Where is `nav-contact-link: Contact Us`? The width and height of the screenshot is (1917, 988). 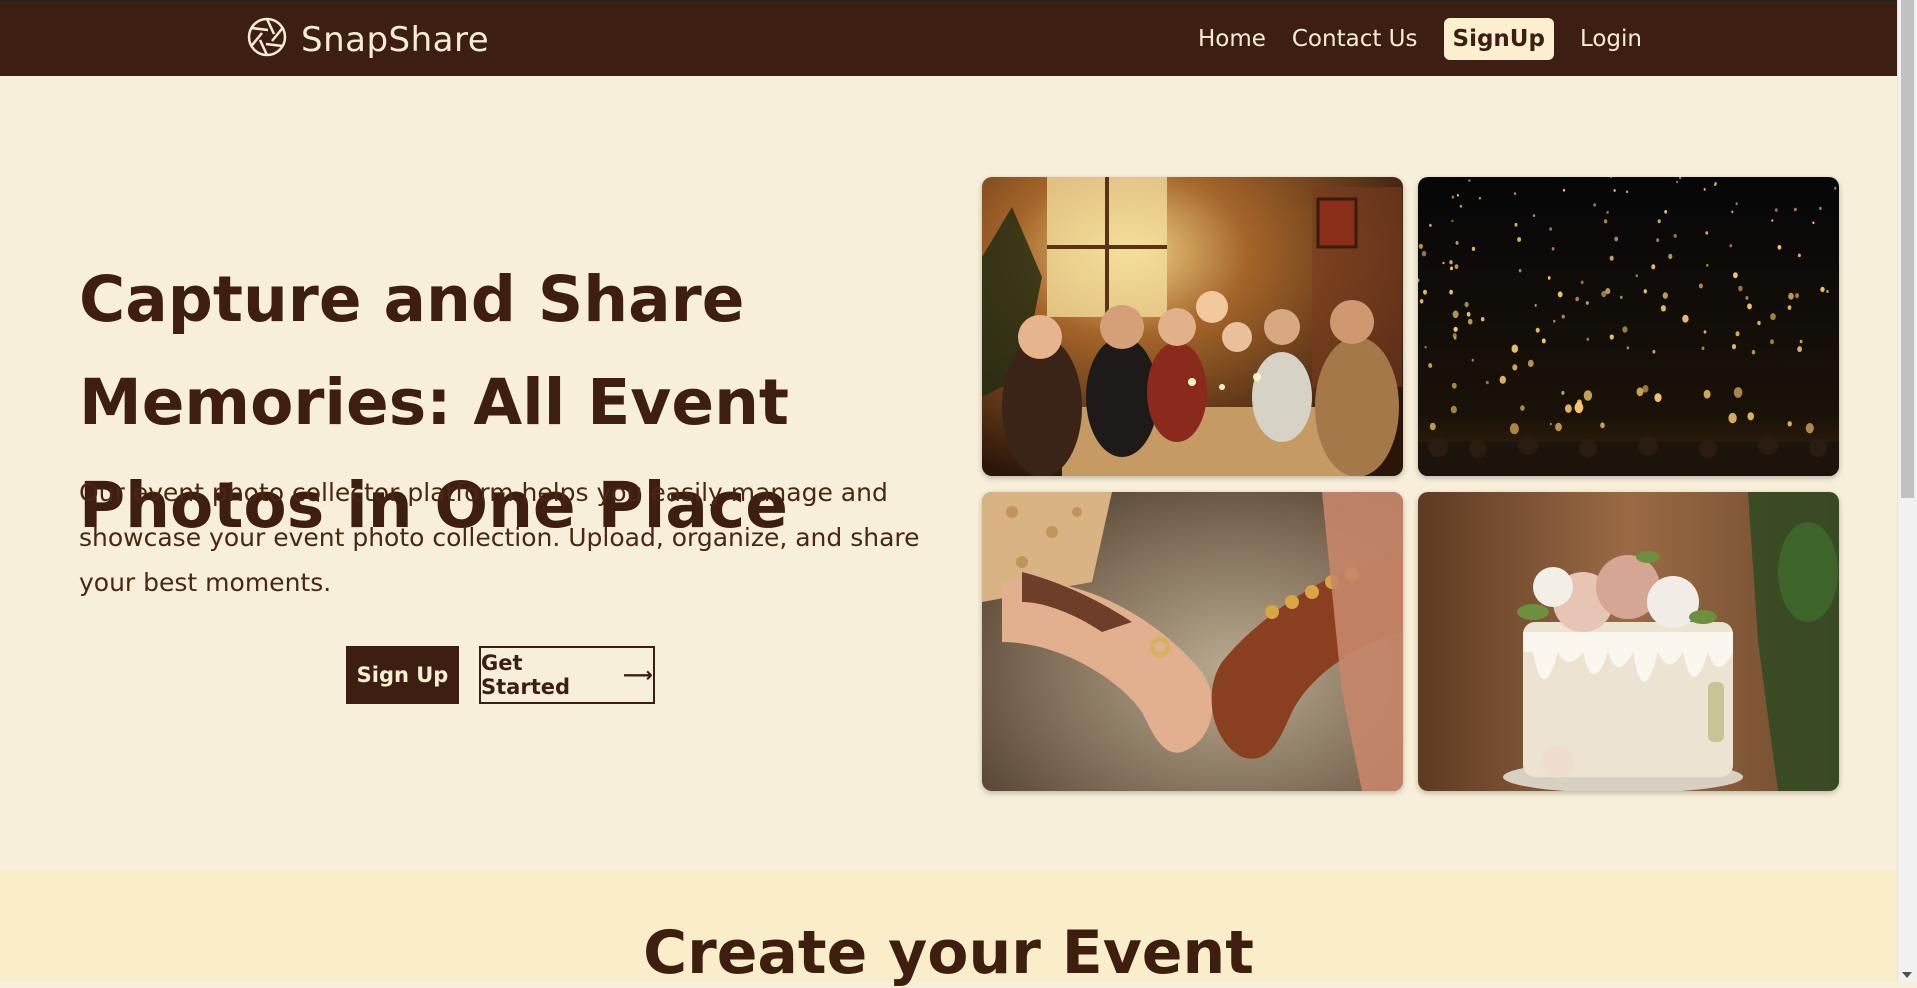 nav-contact-link: Contact Us is located at coordinates (1355, 39).